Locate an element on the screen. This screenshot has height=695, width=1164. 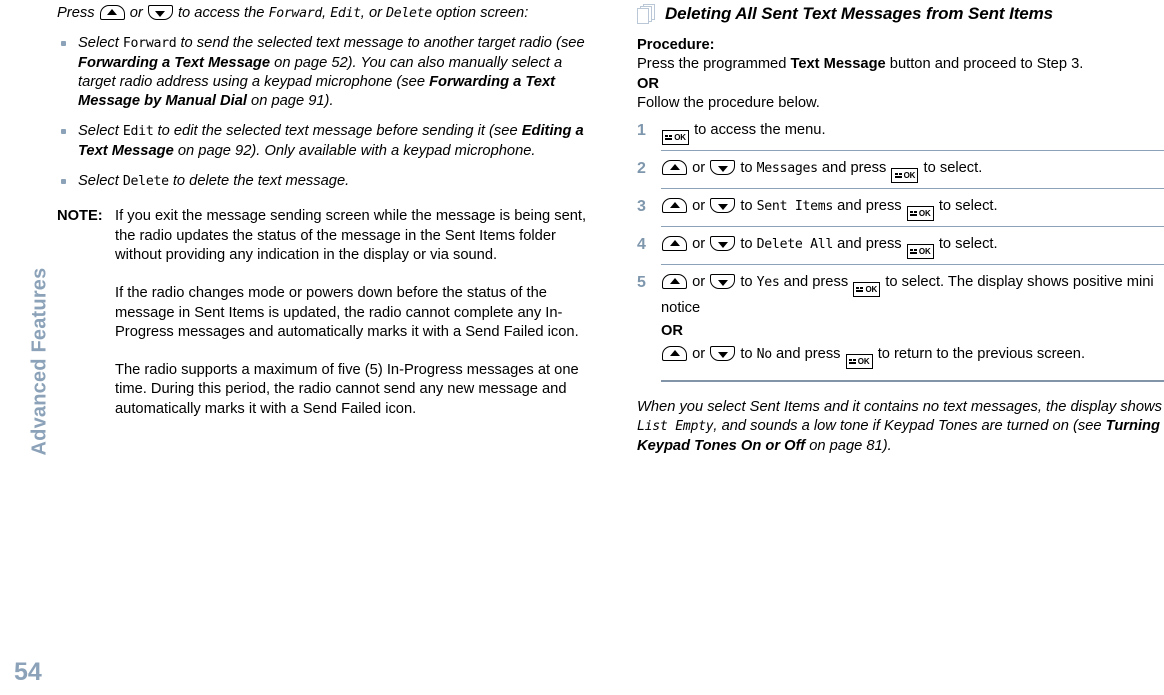
lcd-delete: Delete is located at coordinates (409, 13).